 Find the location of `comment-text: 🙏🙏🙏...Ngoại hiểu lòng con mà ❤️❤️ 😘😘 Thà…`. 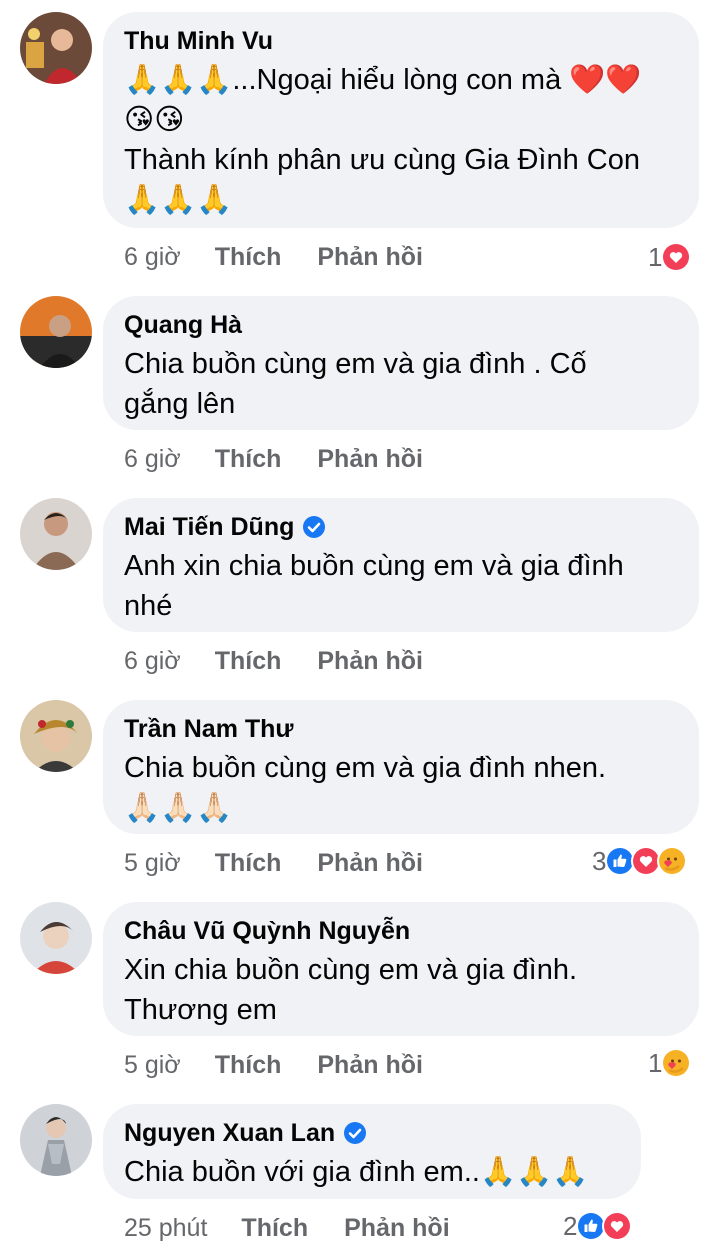

comment-text: 🙏🙏🙏...Ngoại hiểu lòng con mà ❤️❤️ 😘😘 Thà… is located at coordinates (383, 140).